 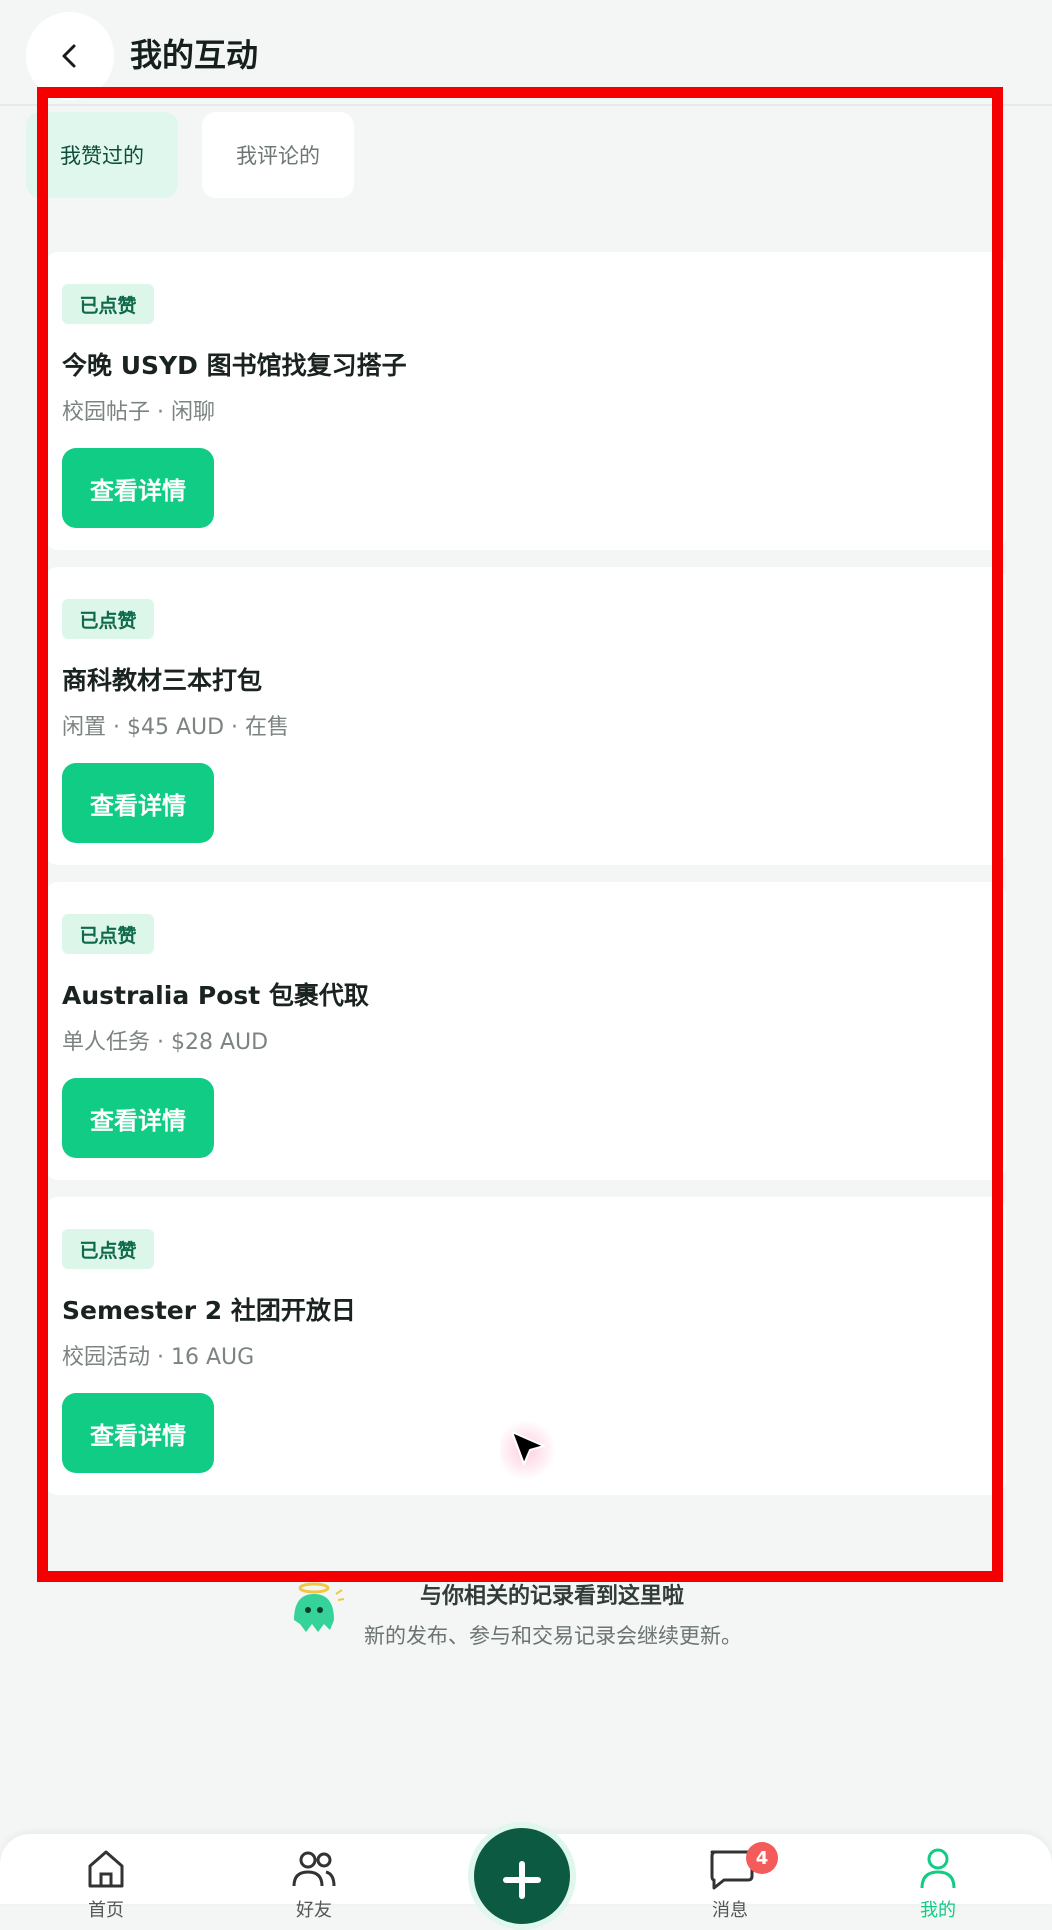 I want to click on nav-label: 好友, so click(x=314, y=1910).